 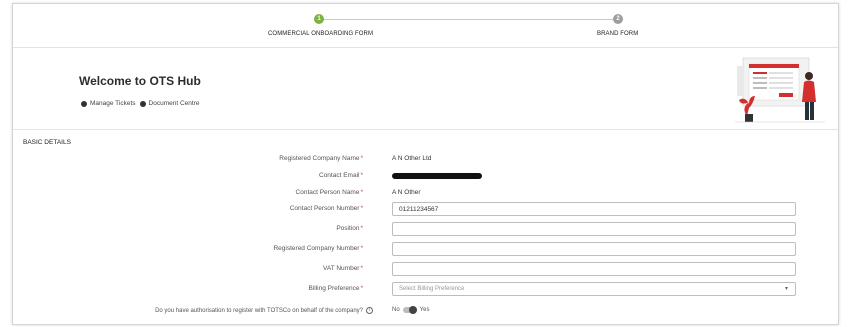 What do you see at coordinates (321, 158) in the screenshot?
I see `registered-company-name-label: Registered Company Name*` at bounding box center [321, 158].